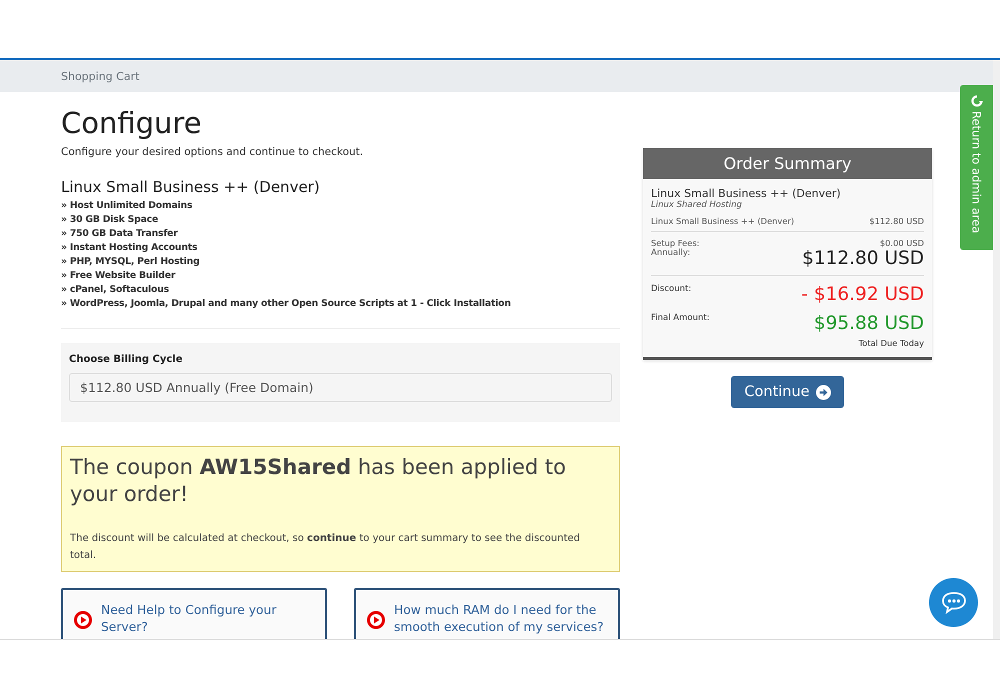  Describe the element at coordinates (787, 163) in the screenshot. I see `summary-title: Order Summary` at that location.